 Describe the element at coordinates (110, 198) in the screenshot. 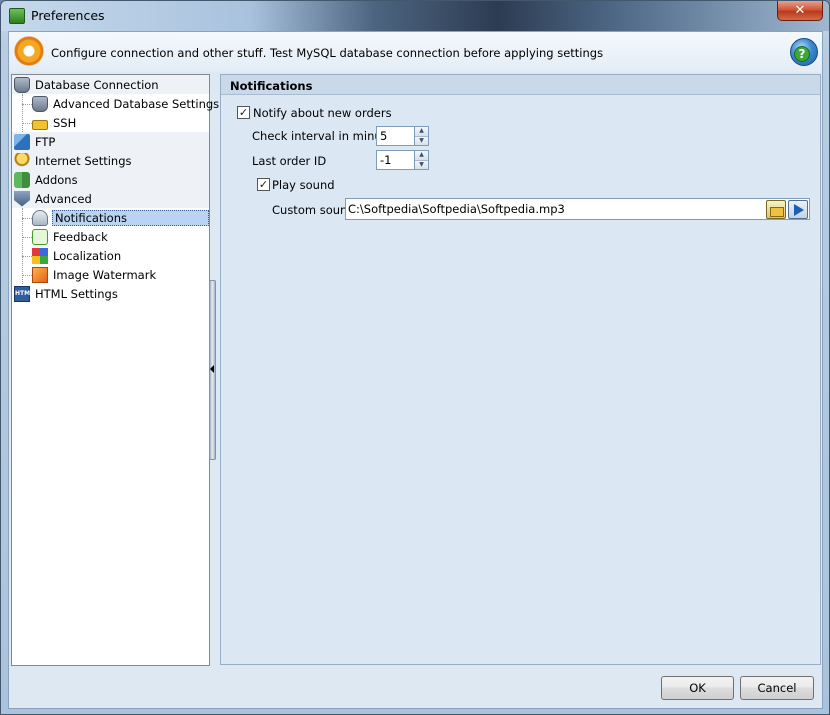

I see `tree-item-advanced: Advanced` at that location.